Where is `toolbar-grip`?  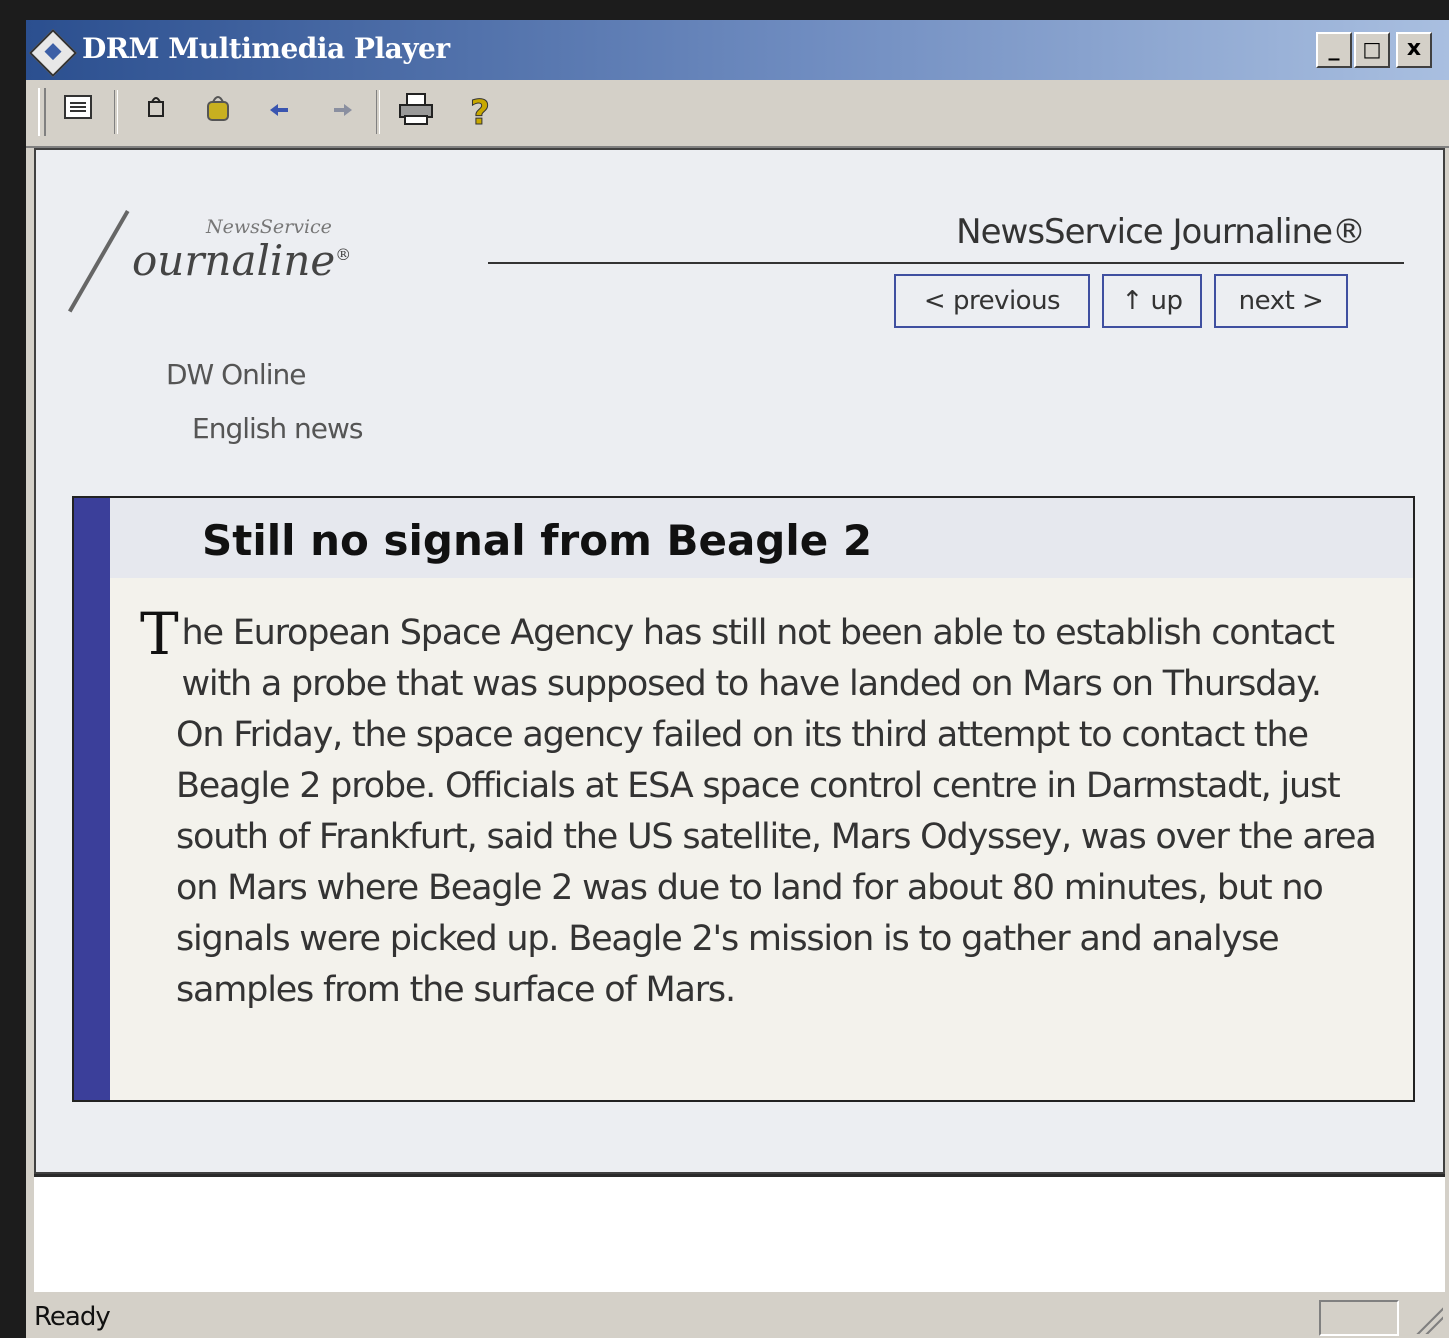
toolbar-grip is located at coordinates (42, 112).